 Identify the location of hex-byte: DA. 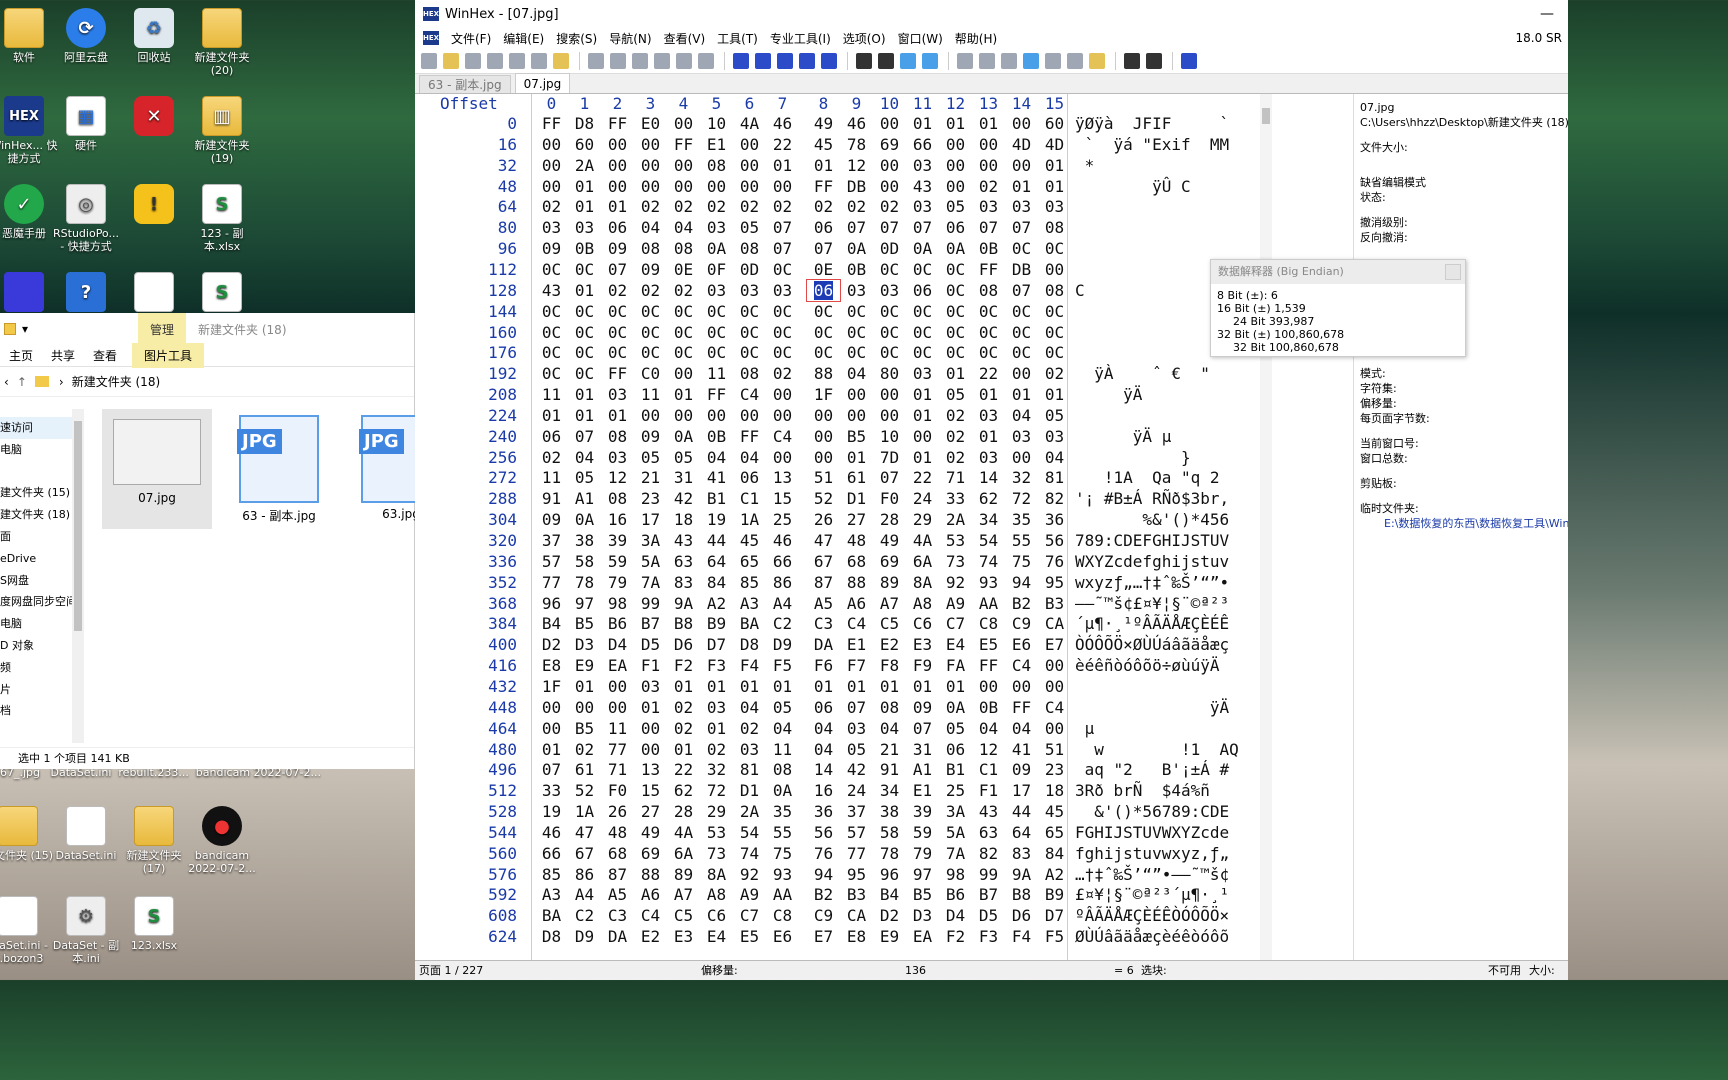
(617, 936).